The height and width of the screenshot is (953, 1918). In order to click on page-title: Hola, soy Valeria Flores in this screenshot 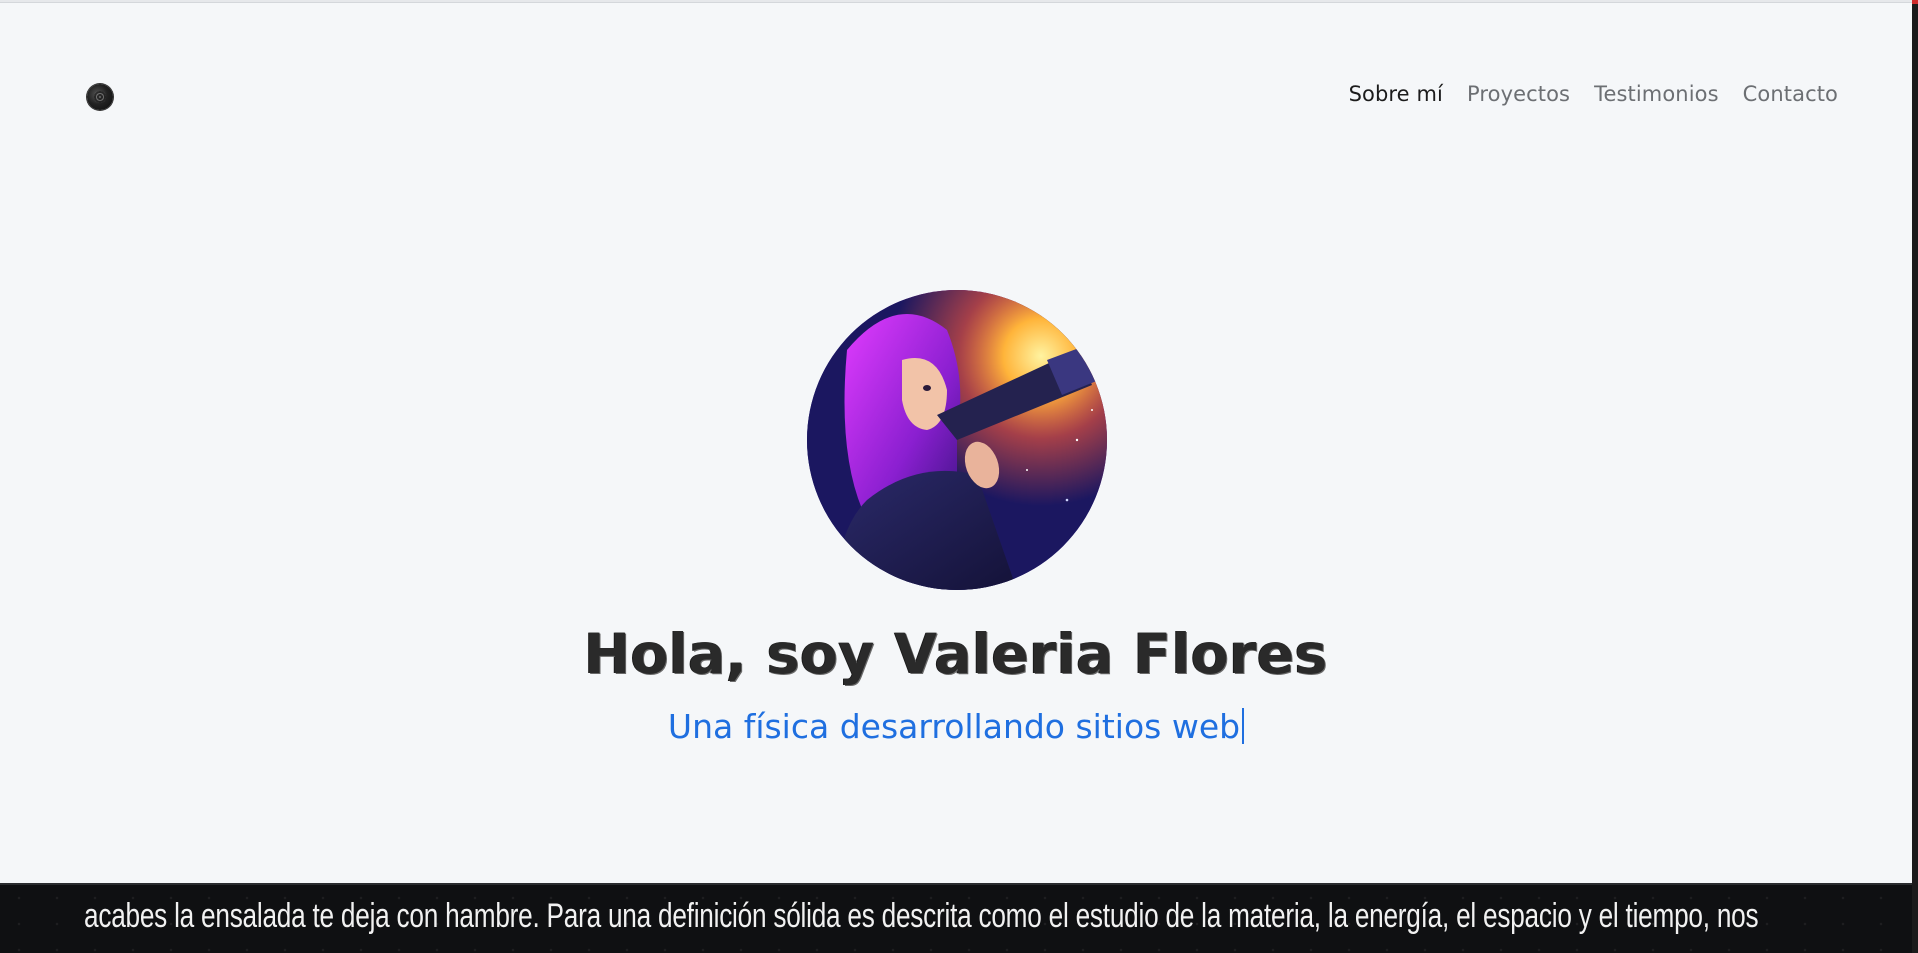, I will do `click(956, 654)`.